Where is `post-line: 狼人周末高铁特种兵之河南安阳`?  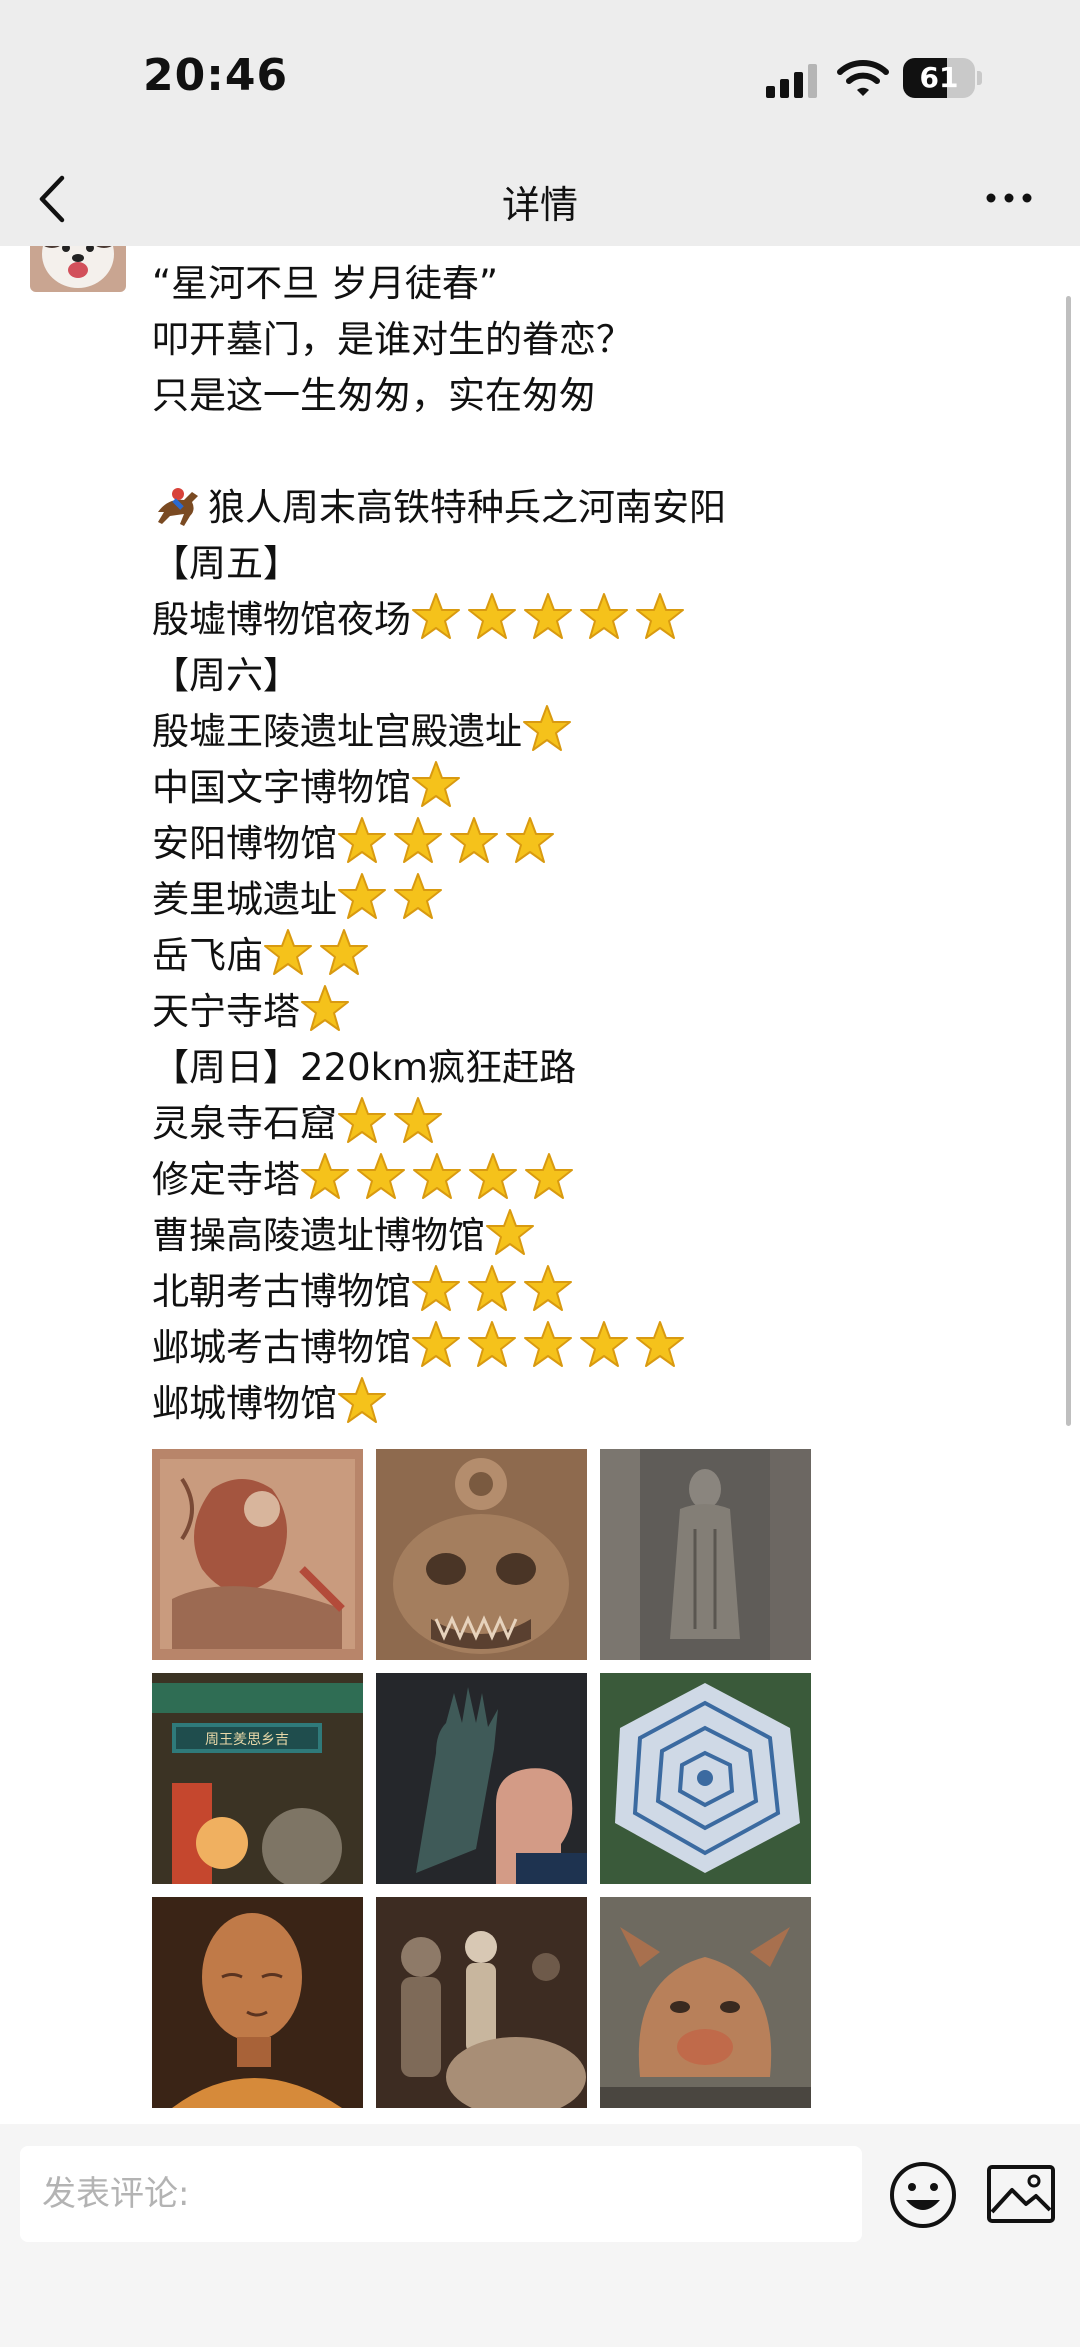 post-line: 狼人周末高铁特种兵之河南安阳 is located at coordinates (592, 508).